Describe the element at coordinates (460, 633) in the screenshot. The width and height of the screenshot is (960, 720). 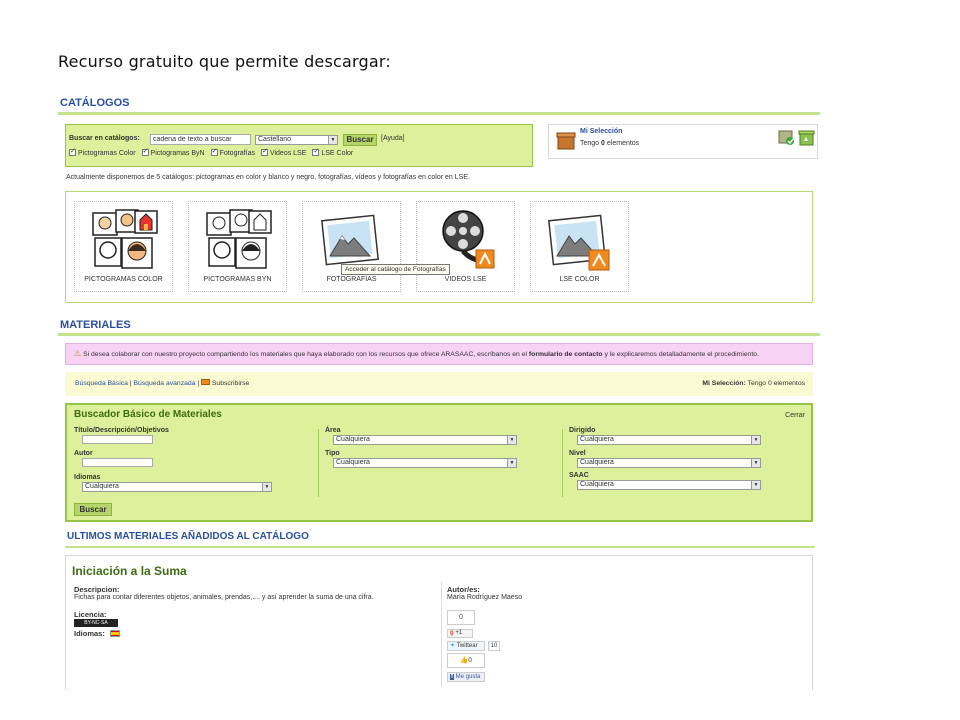
I see `gplus-button: g +1` at that location.